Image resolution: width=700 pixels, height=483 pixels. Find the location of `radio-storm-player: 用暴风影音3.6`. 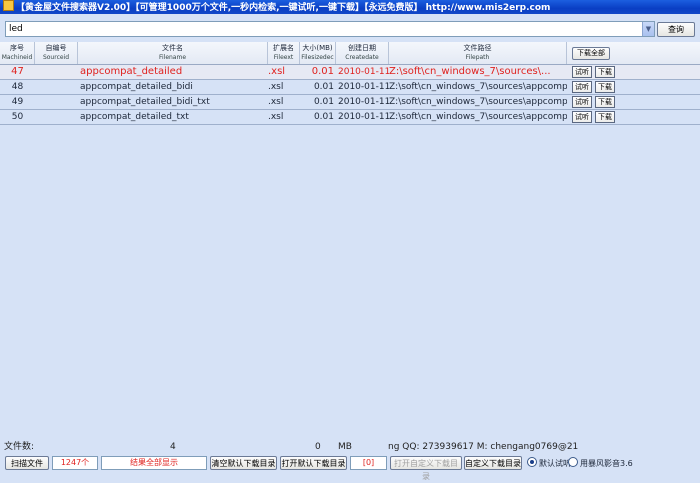

radio-storm-player: 用暴风影音3.6 is located at coordinates (600, 463).